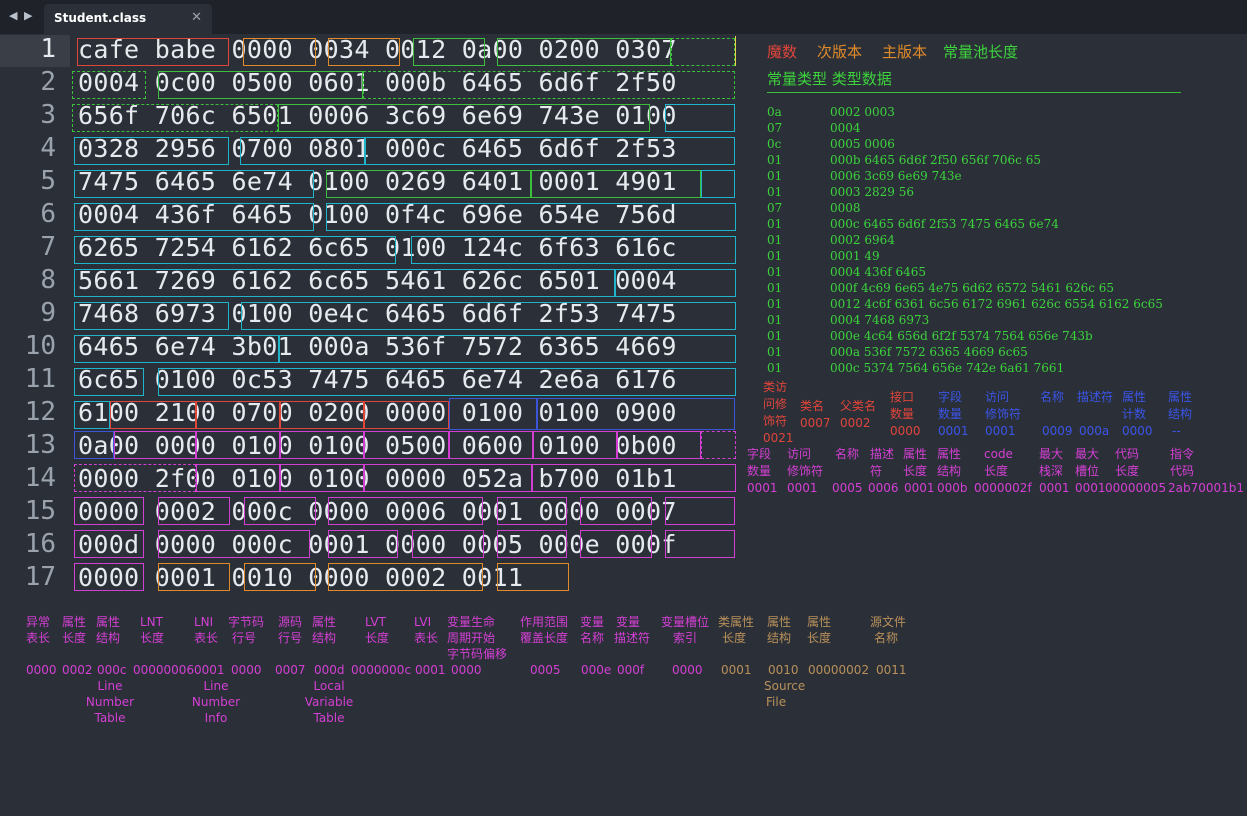 This screenshot has height=816, width=1247. I want to click on lvi-len-value: 0001, so click(430, 670).